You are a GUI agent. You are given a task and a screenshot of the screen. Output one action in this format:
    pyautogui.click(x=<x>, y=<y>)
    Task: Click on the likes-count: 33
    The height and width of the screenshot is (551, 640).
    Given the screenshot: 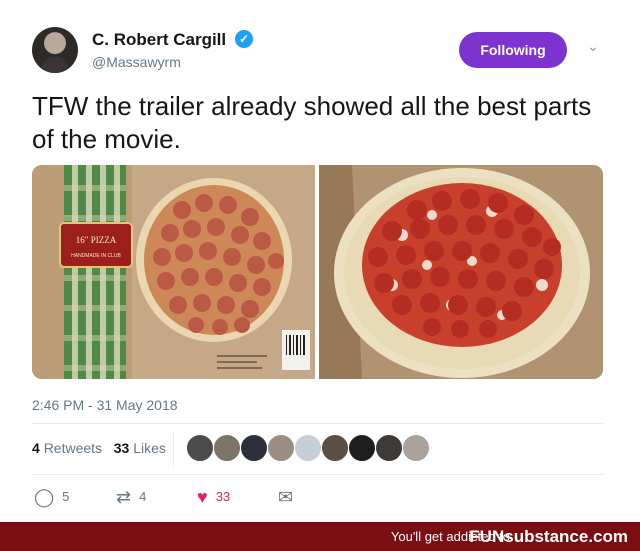 What is the action you would take?
    pyautogui.click(x=122, y=448)
    